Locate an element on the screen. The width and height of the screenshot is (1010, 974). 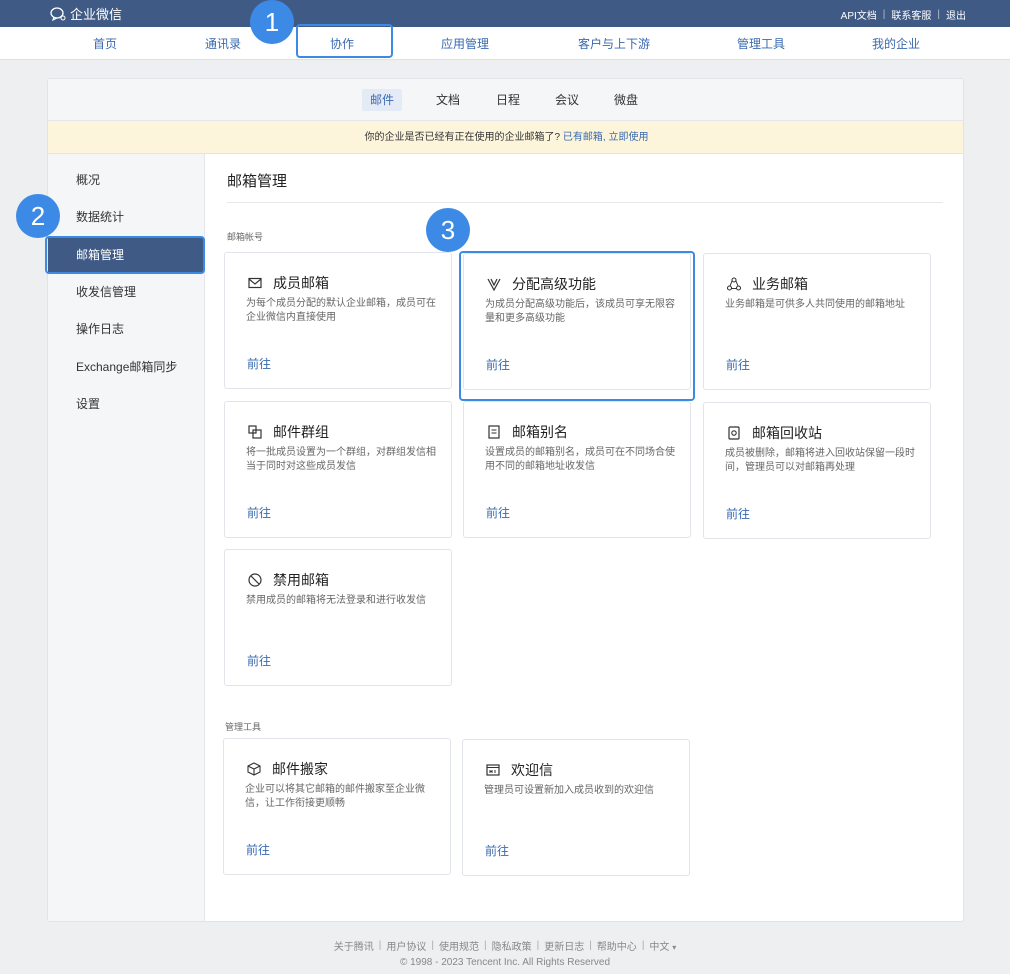
footer-link-about: 关于腾讯 is located at coordinates (354, 945).